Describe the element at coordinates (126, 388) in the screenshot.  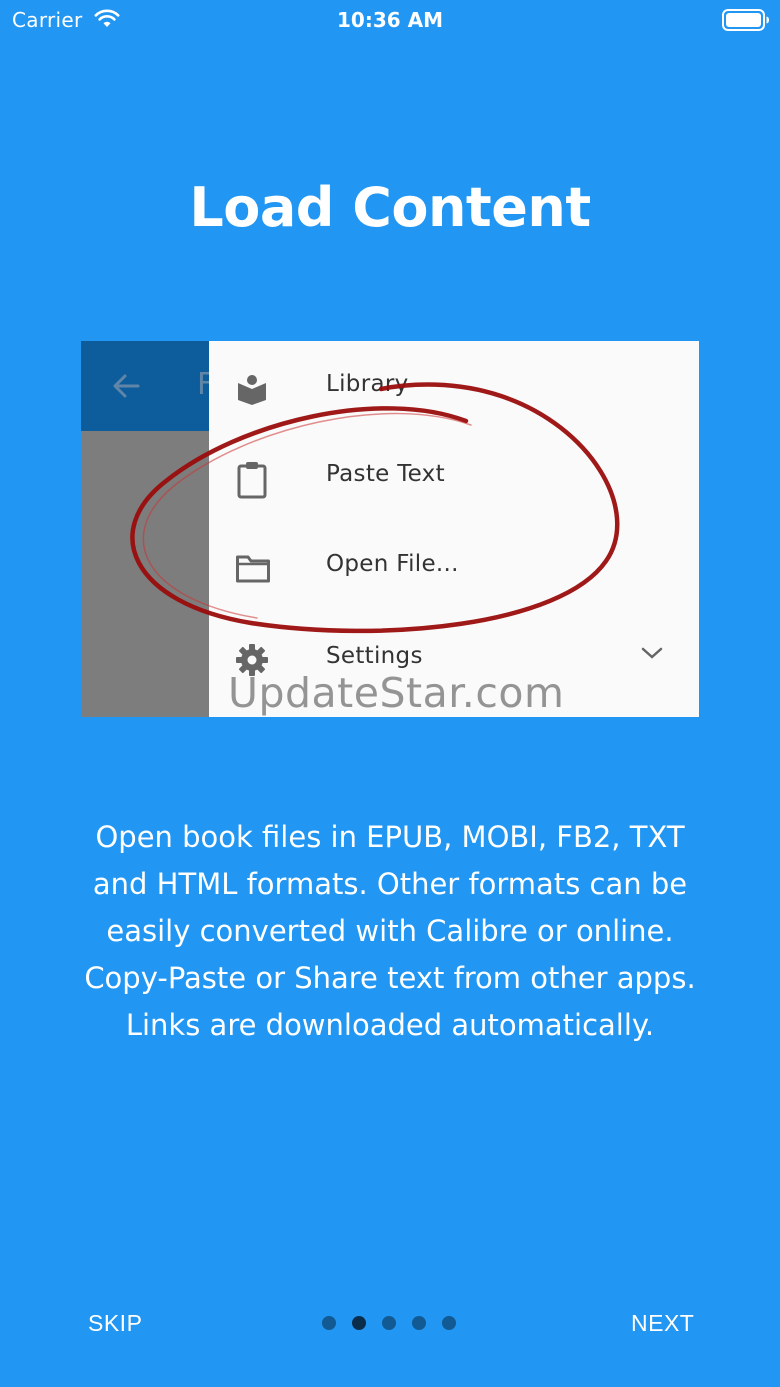
I see `back-arrow-icon` at that location.